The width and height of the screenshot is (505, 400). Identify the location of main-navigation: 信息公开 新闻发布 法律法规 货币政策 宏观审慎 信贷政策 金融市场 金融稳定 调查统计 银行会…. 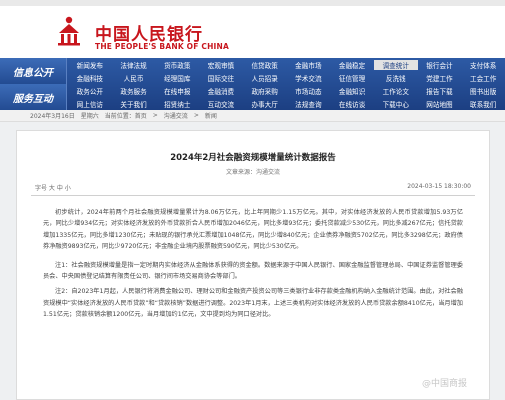
(252, 84).